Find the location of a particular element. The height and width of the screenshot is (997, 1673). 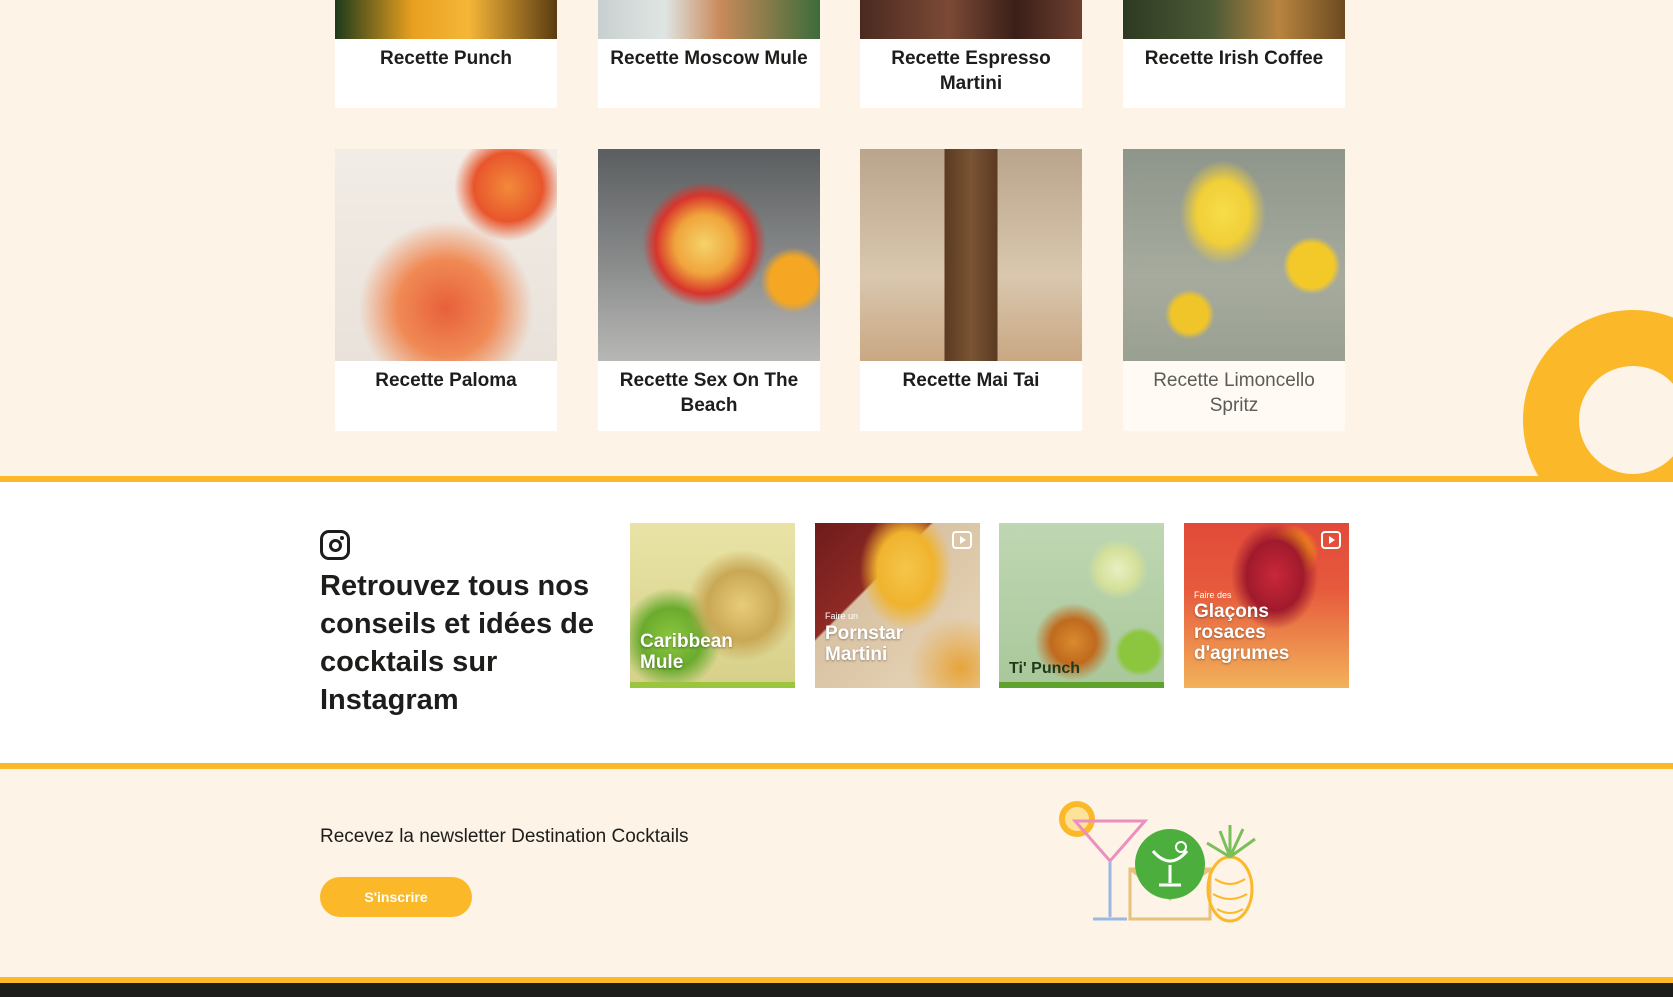

recipe-image-espresso-martini is located at coordinates (971, 19).